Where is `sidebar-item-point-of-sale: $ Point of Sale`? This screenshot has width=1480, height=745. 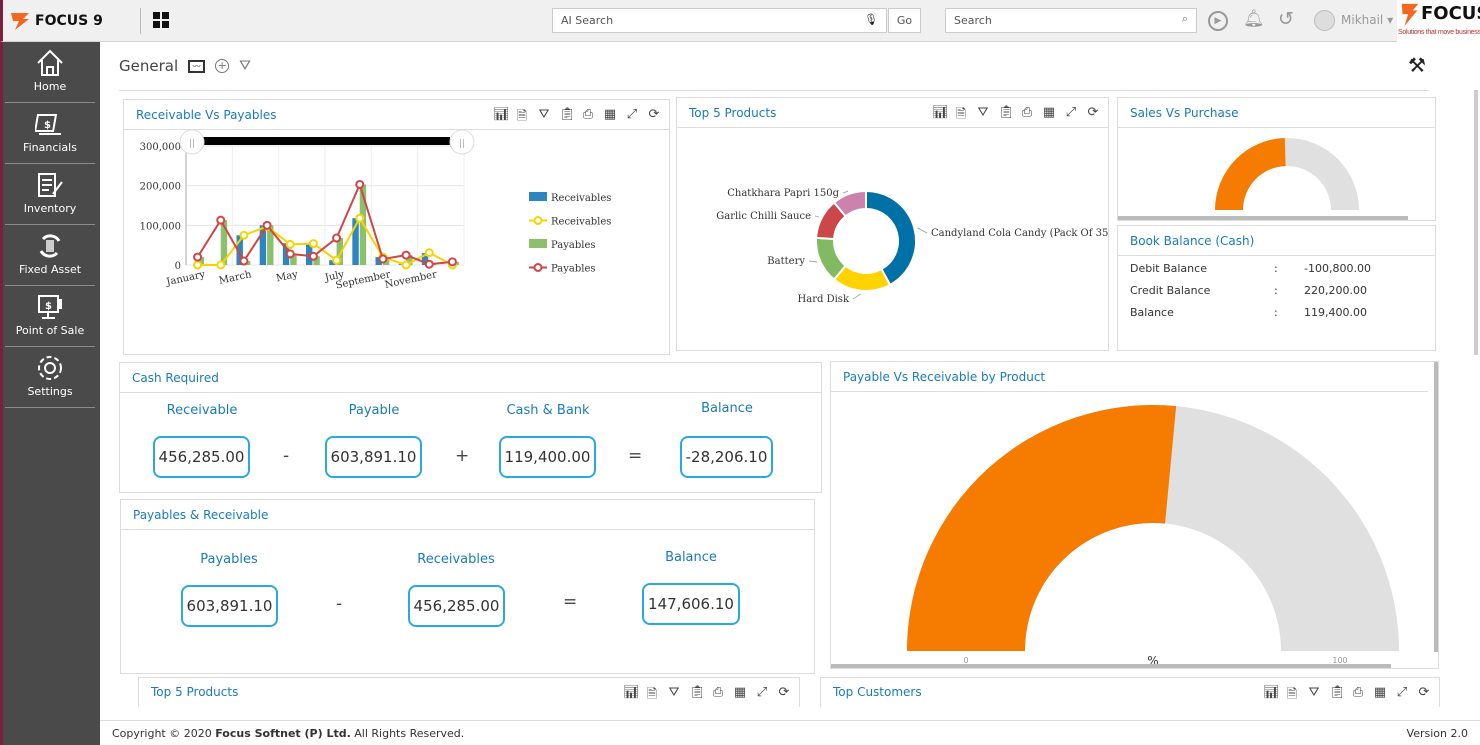 sidebar-item-point-of-sale: $ Point of Sale is located at coordinates (50, 316).